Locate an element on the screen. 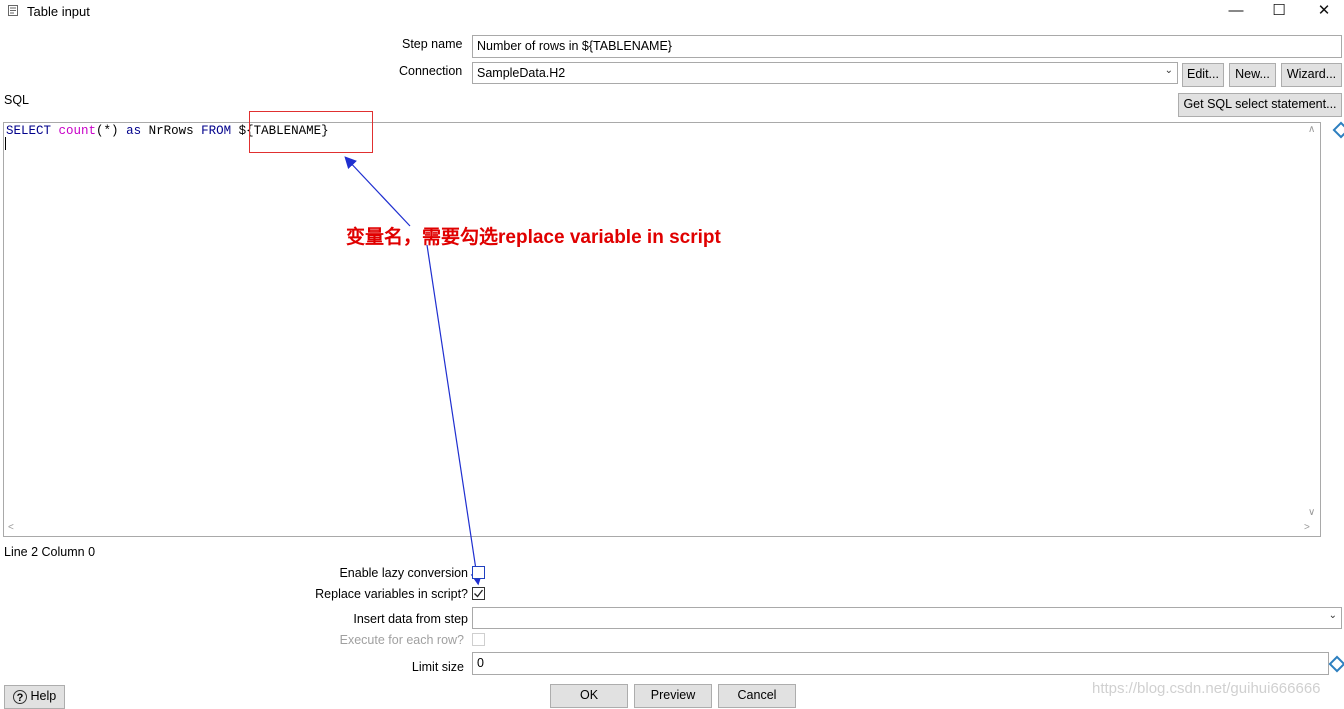 The width and height of the screenshot is (1344, 709). execute-each-row-checkbox is located at coordinates (478, 639).